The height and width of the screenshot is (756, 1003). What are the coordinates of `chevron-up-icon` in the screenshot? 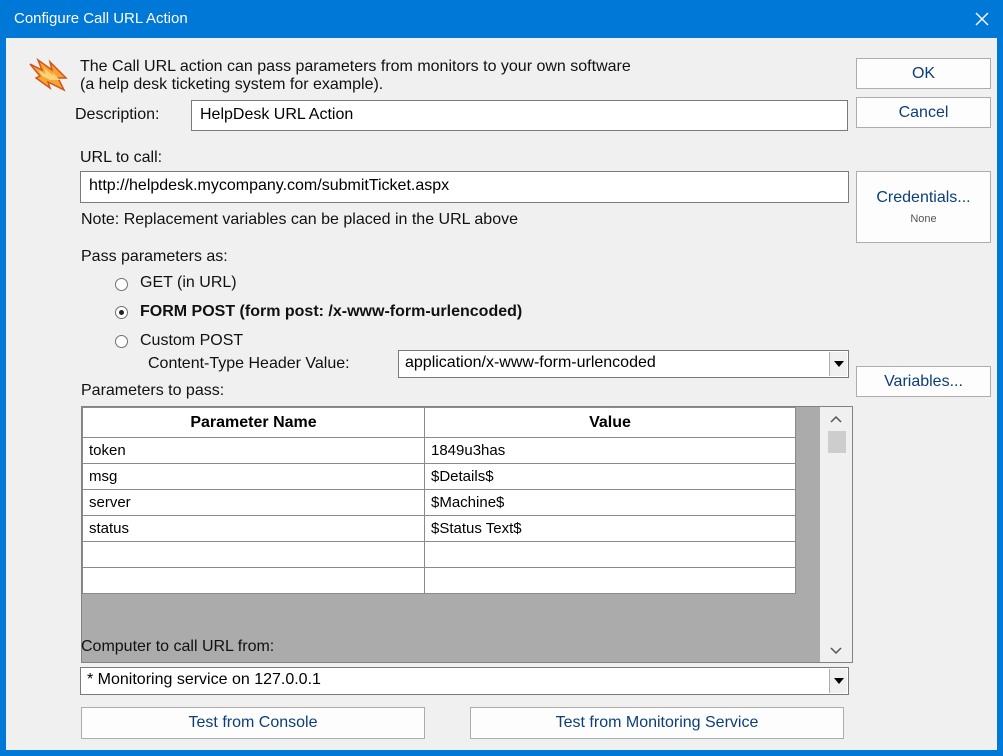 It's located at (836, 419).